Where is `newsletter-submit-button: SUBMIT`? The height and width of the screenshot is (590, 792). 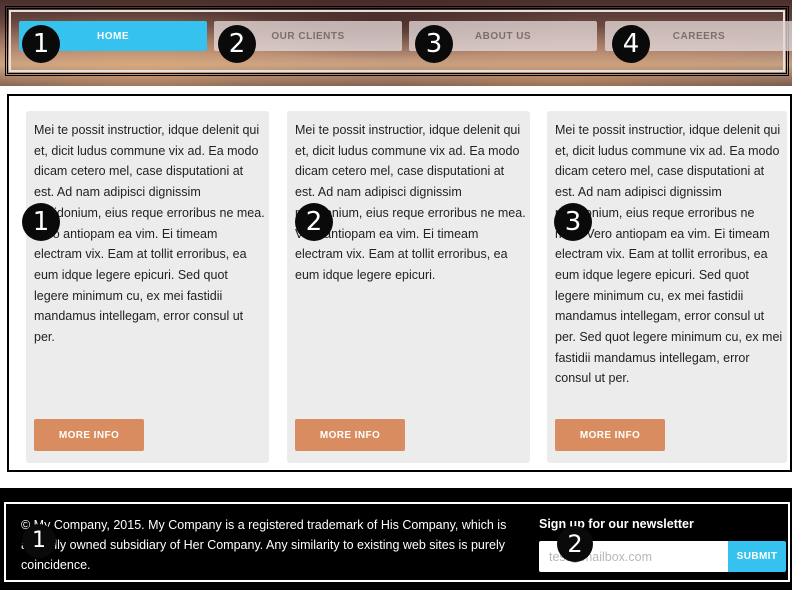 newsletter-submit-button: SUBMIT is located at coordinates (757, 556).